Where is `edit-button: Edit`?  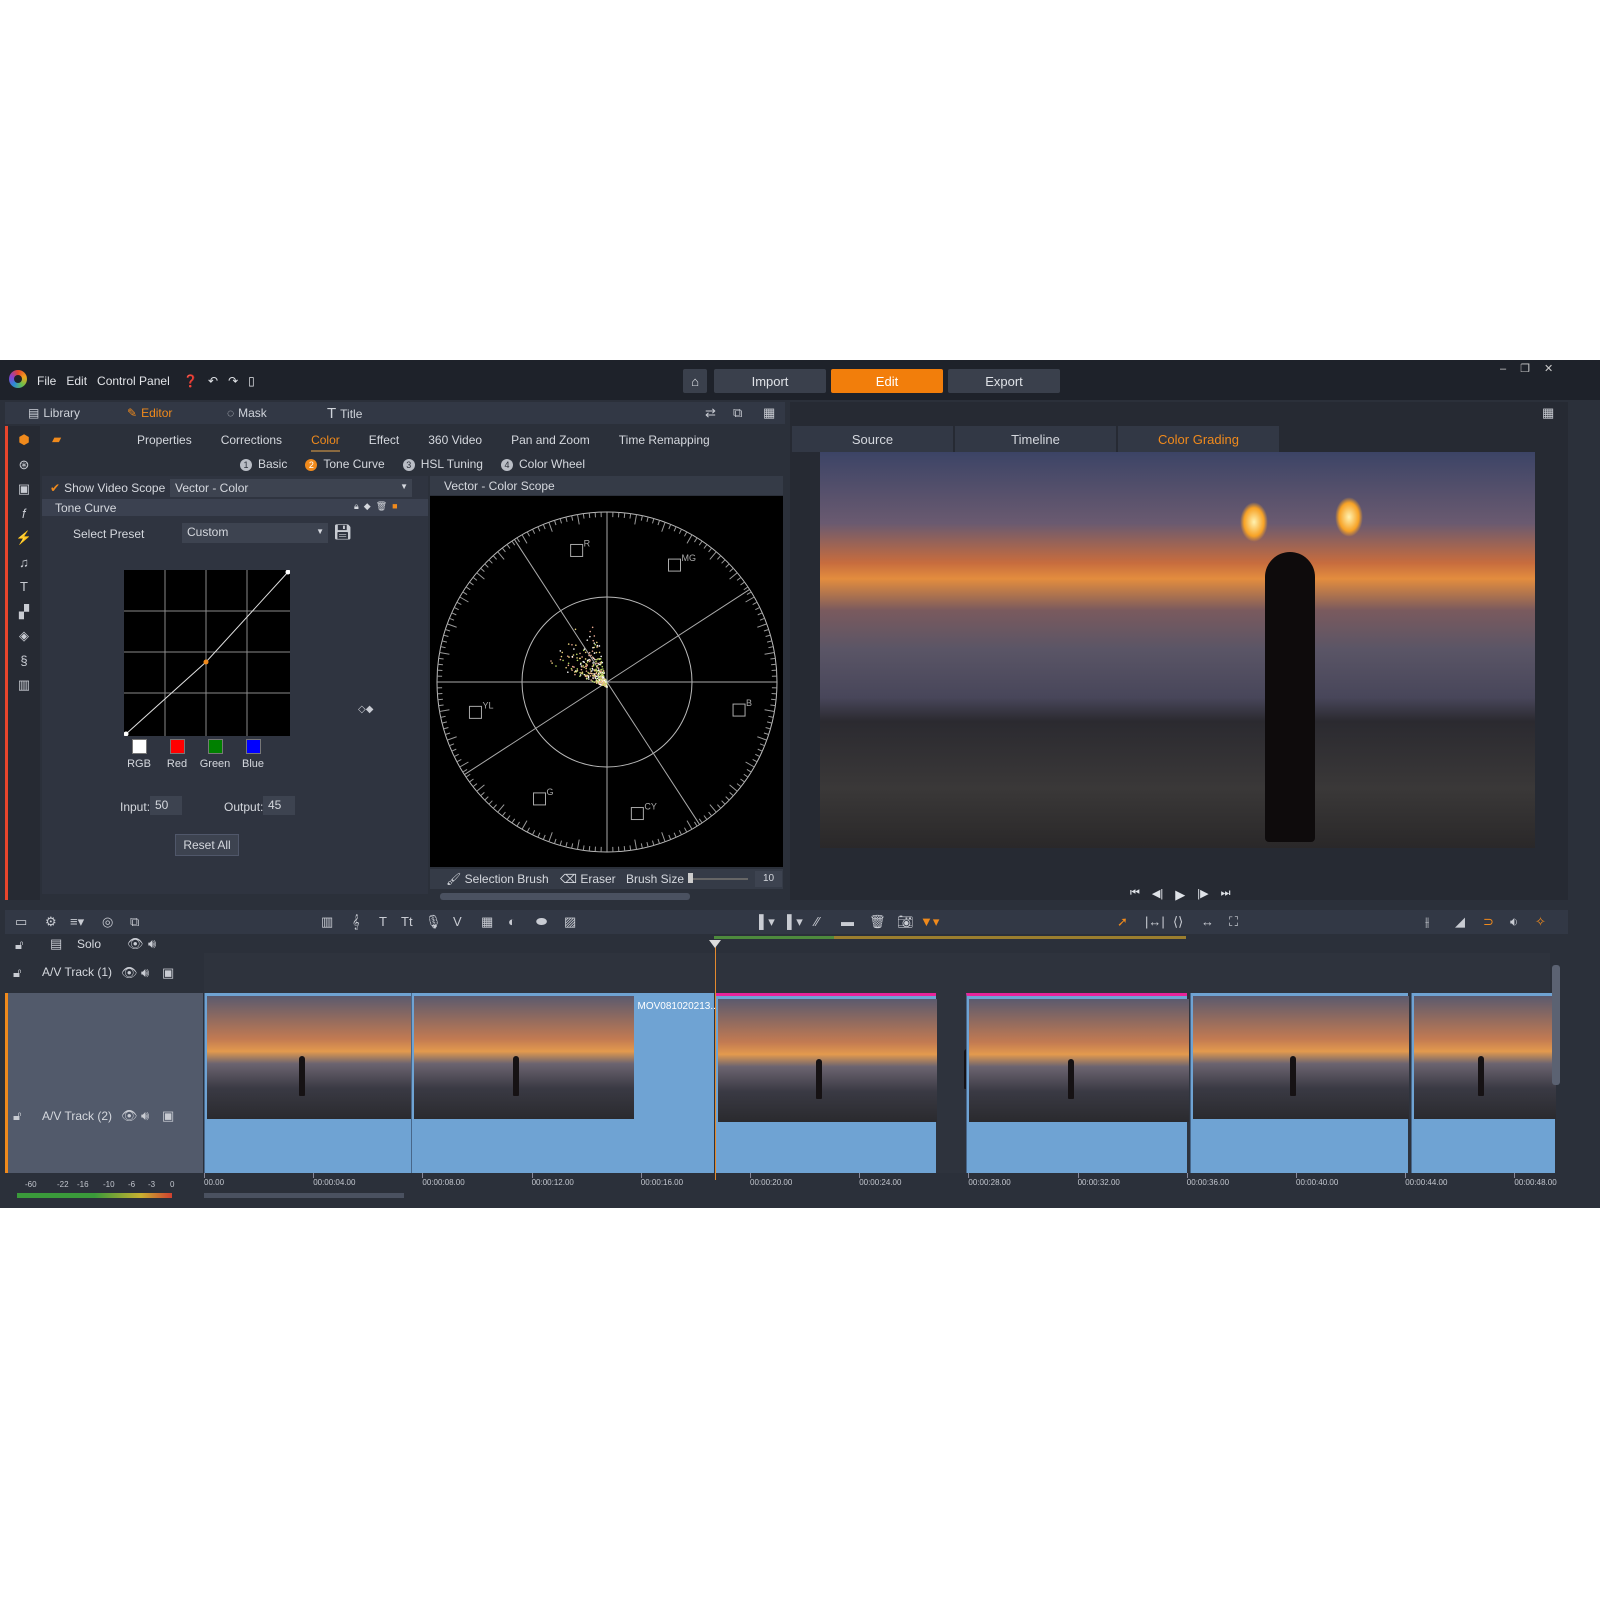
edit-button: Edit is located at coordinates (887, 381).